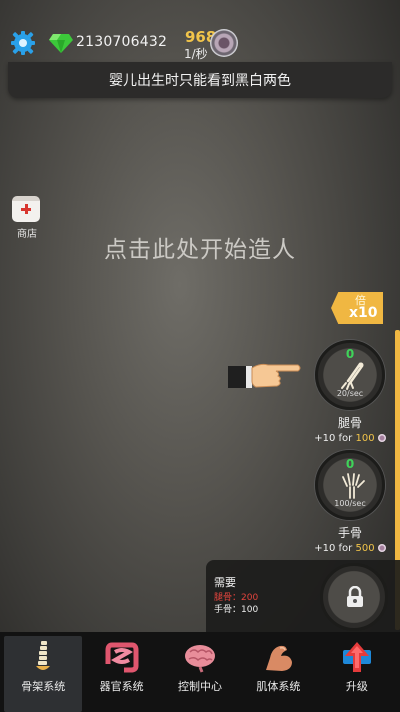 The width and height of the screenshot is (400, 712). Describe the element at coordinates (349, 423) in the screenshot. I see `leg-bone-name: 腿骨` at that location.